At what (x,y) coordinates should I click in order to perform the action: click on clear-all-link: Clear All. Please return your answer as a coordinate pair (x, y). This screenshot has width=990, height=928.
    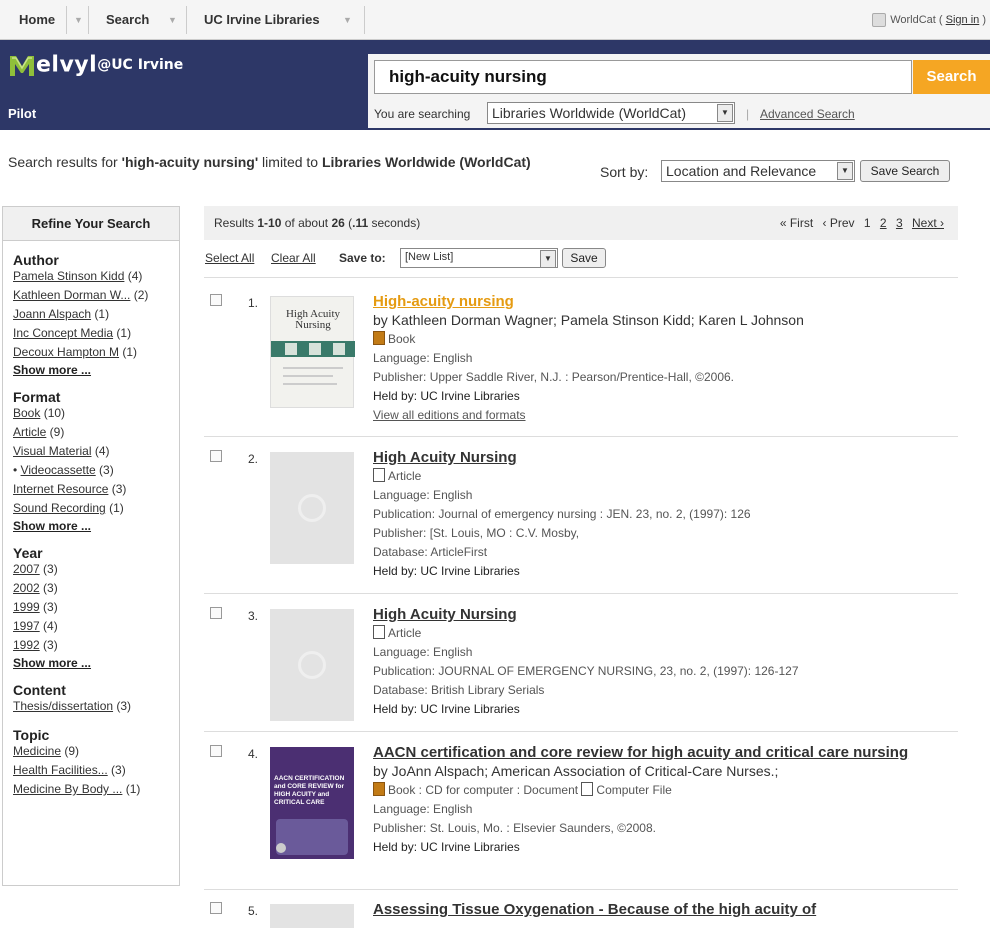
    Looking at the image, I should click on (293, 258).